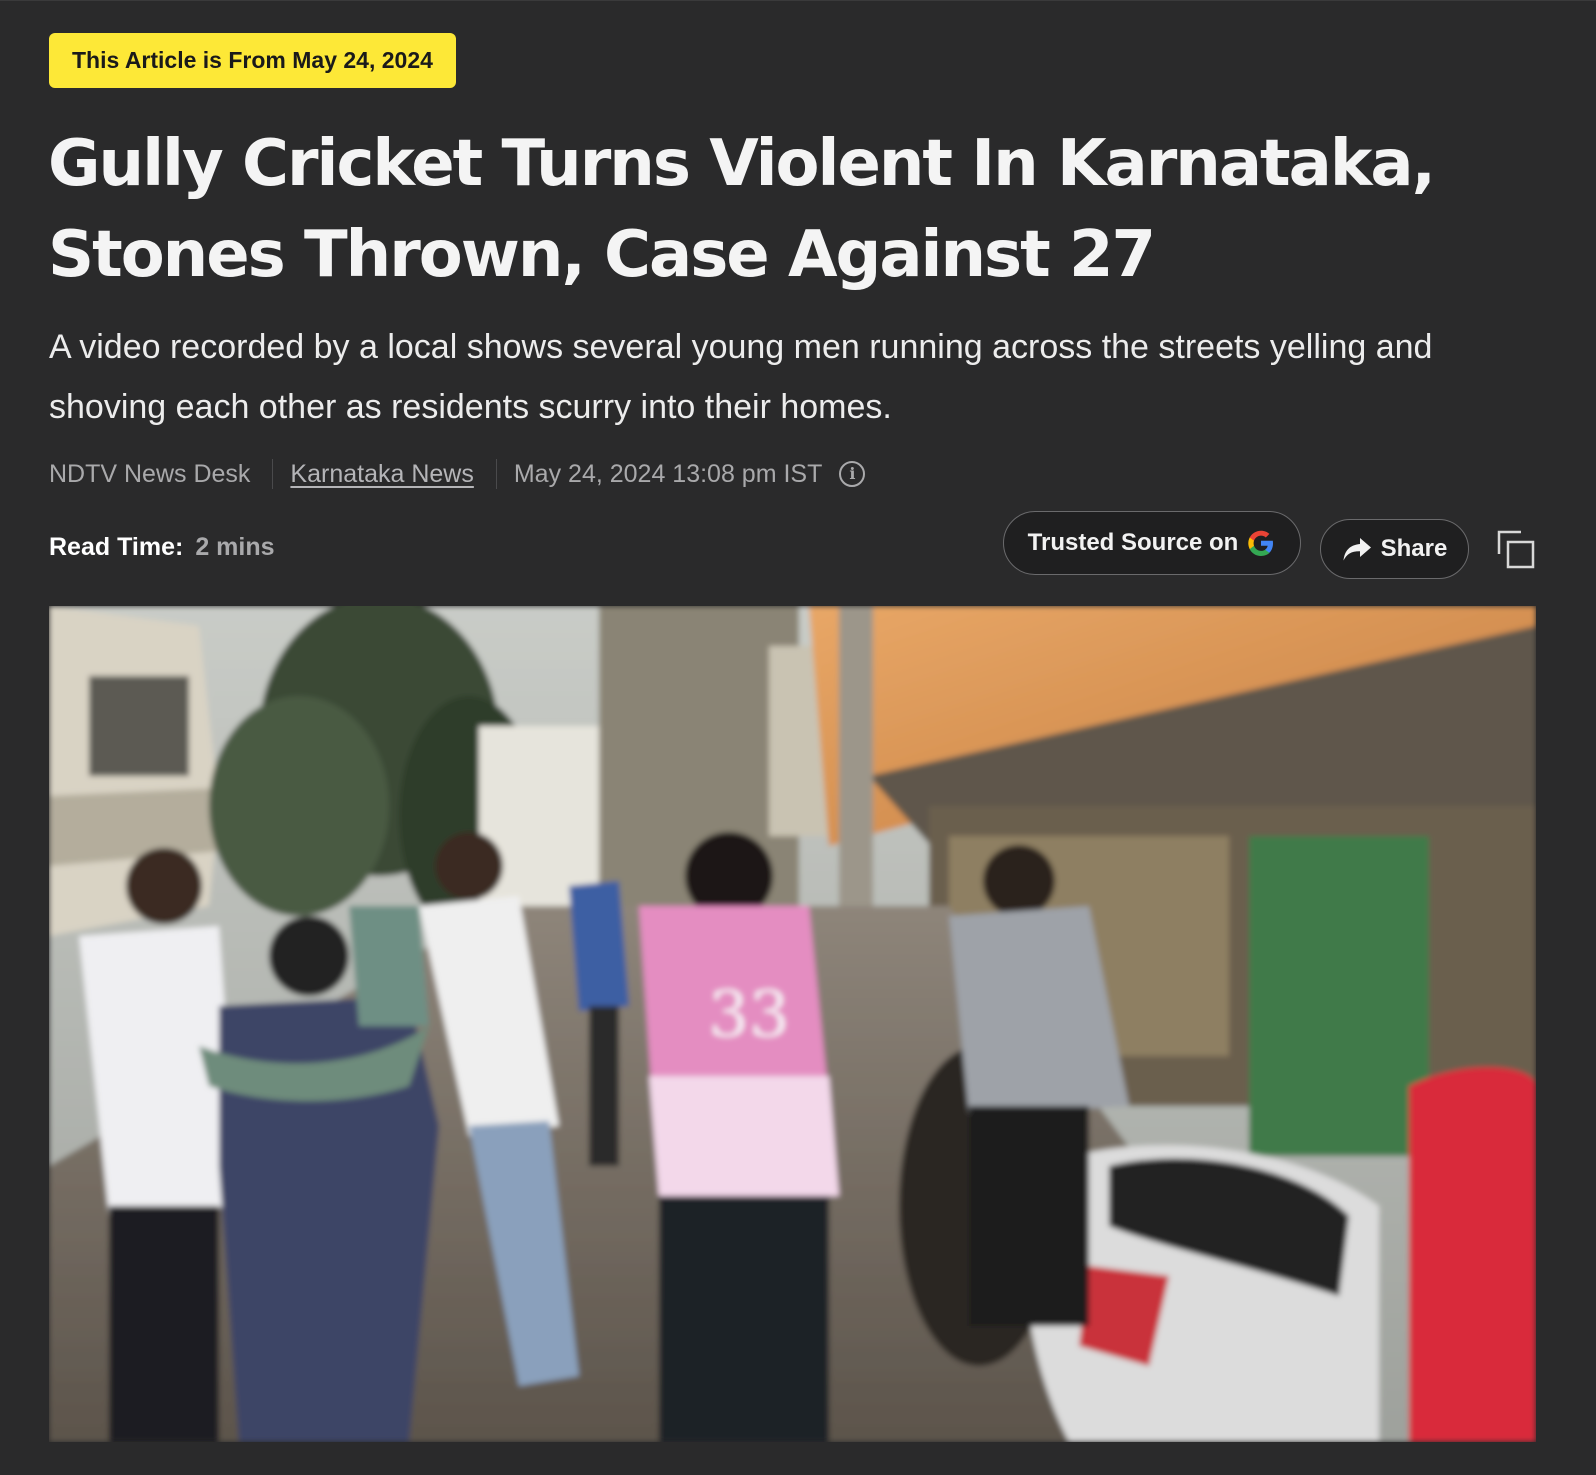 This screenshot has height=1475, width=1596. Describe the element at coordinates (1357, 549) in the screenshot. I see `share-arrow-icon` at that location.